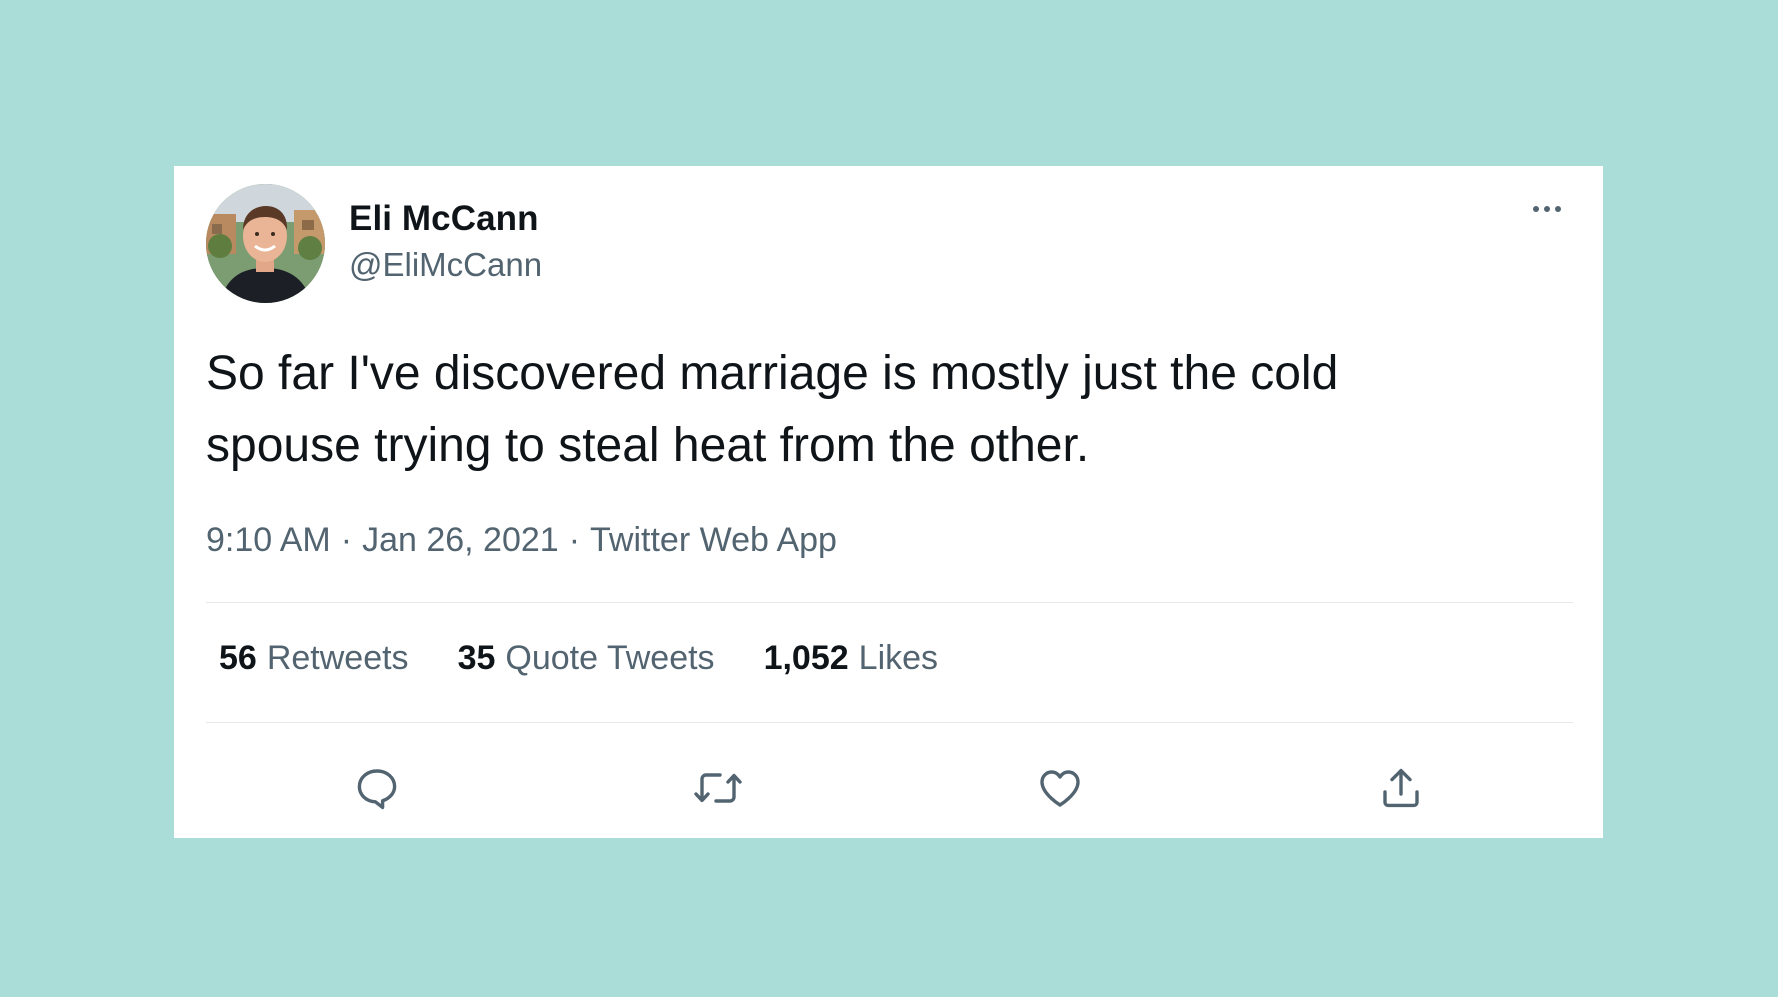  Describe the element at coordinates (610, 658) in the screenshot. I see `quote-tweets-label: Quote Tweets` at that location.